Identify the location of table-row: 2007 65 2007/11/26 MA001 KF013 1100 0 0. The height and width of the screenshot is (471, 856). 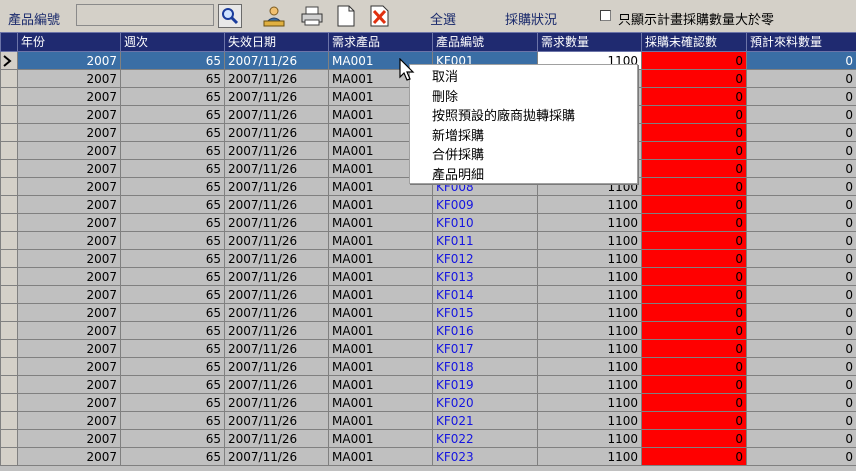
(428, 276).